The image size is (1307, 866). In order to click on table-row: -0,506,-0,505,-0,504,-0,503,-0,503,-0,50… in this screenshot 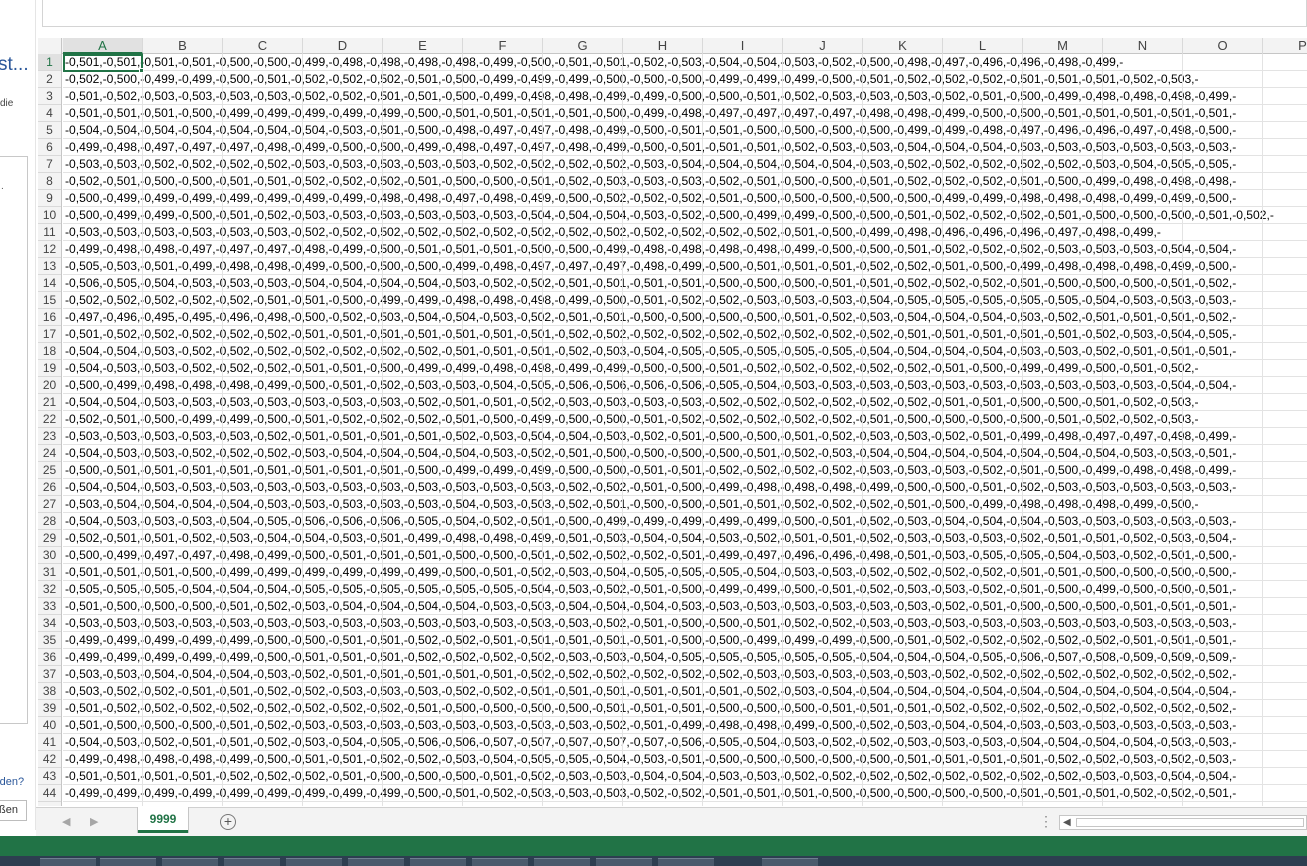, I will do `click(685, 283)`.